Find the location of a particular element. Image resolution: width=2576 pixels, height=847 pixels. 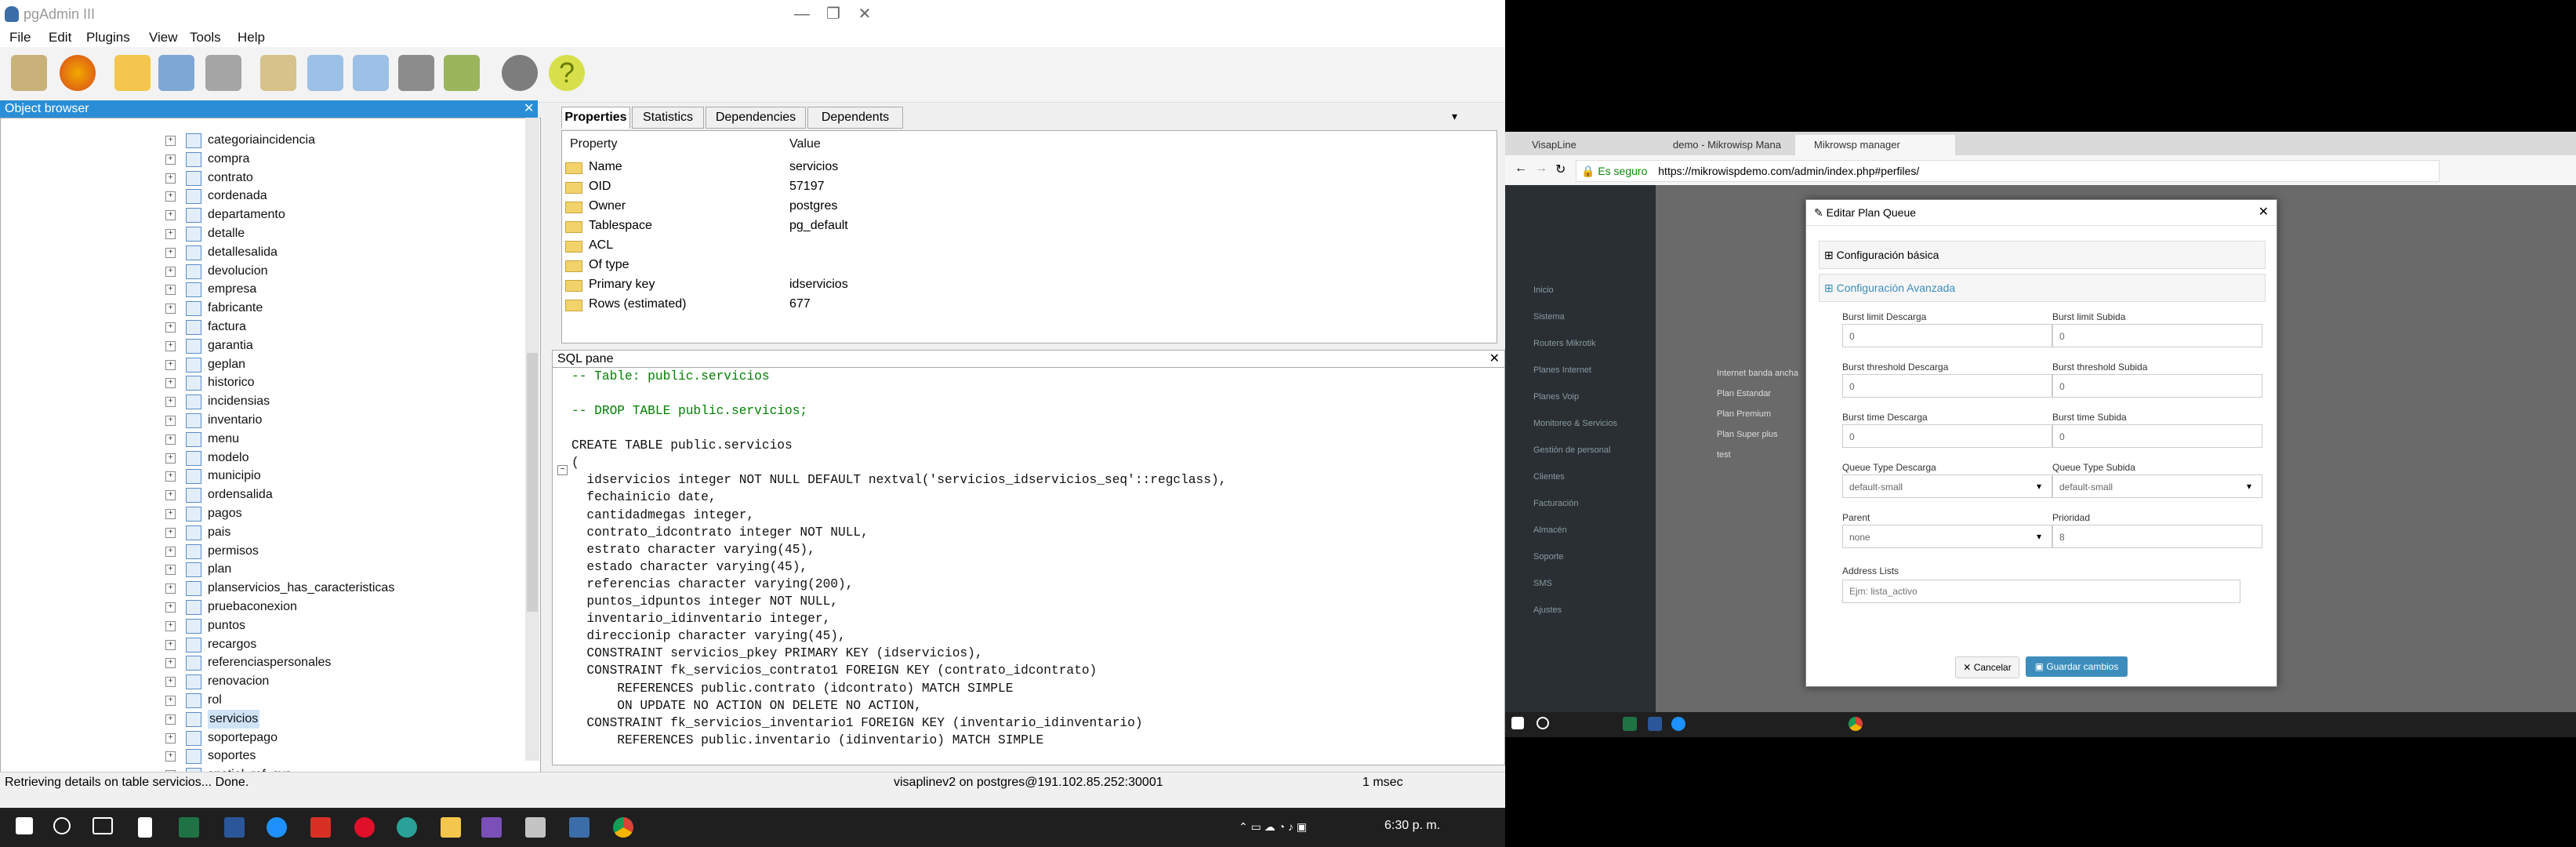

sidebar-item: Ajustes is located at coordinates (1547, 610).